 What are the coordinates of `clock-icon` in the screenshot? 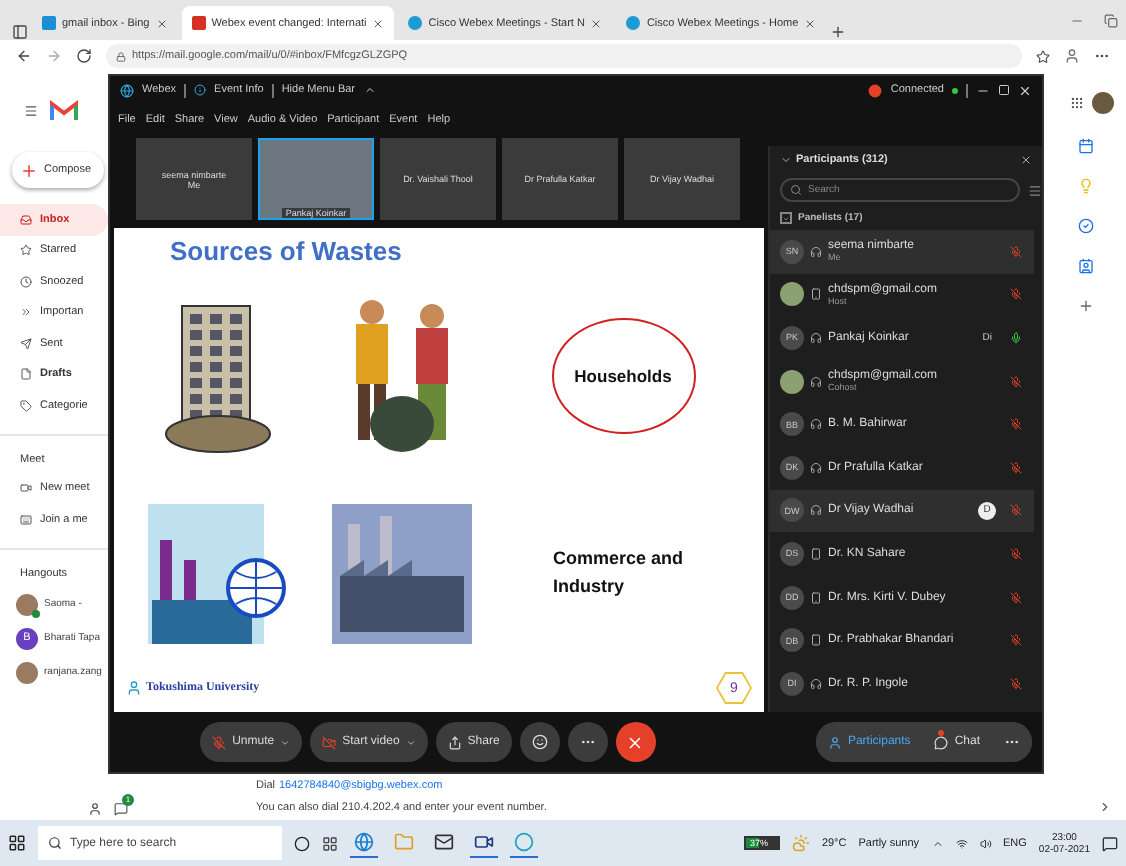 It's located at (26, 281).